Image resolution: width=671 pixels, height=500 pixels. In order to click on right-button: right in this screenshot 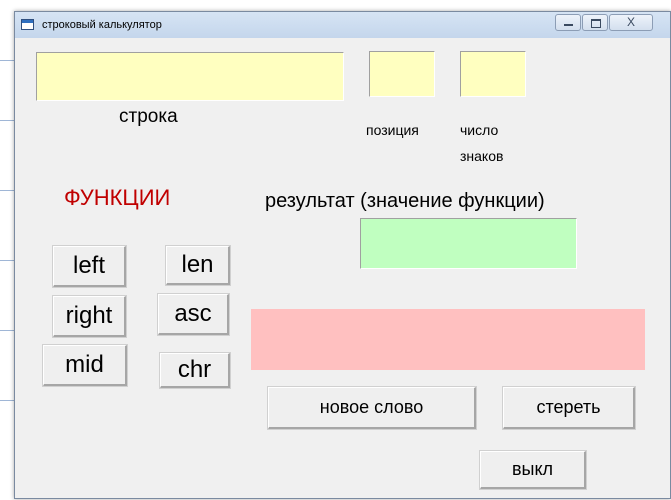, I will do `click(89, 316)`.